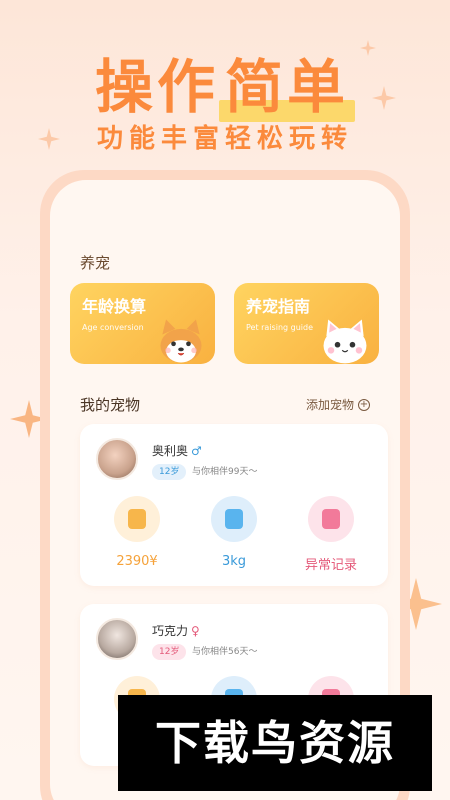  I want to click on stat-weight: 3kg, so click(234, 532).